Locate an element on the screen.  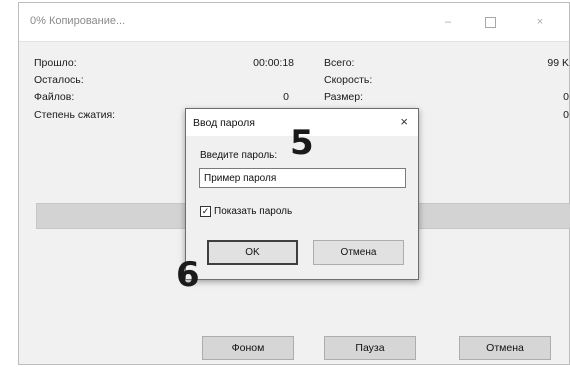
files-value: 0 is located at coordinates (286, 97).